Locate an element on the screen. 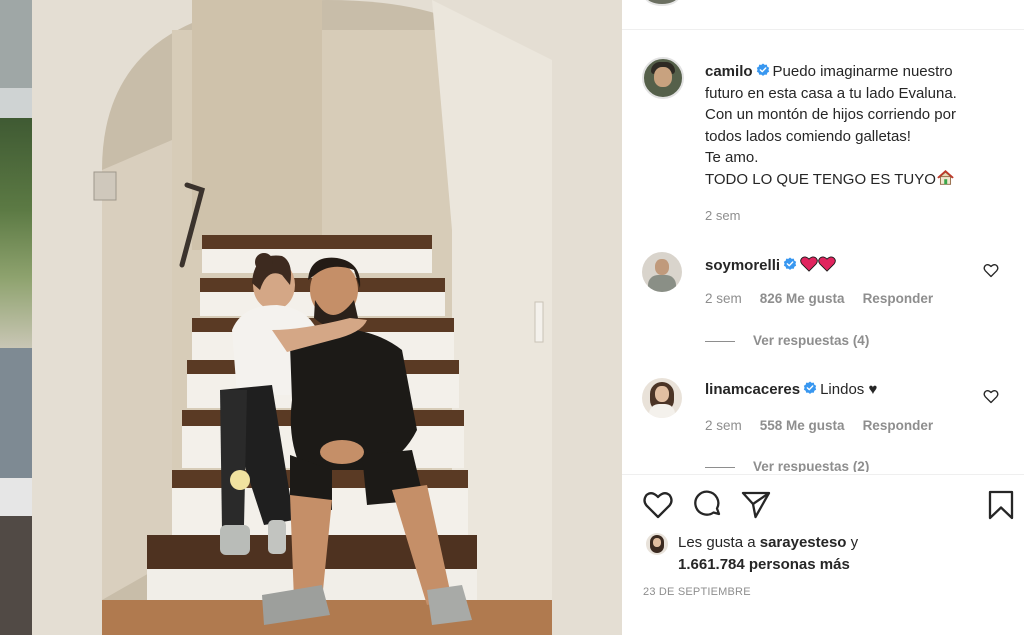 This screenshot has height=635, width=1024. comment-text: linamcaceres Lindos ♥ is located at coordinates (791, 389).